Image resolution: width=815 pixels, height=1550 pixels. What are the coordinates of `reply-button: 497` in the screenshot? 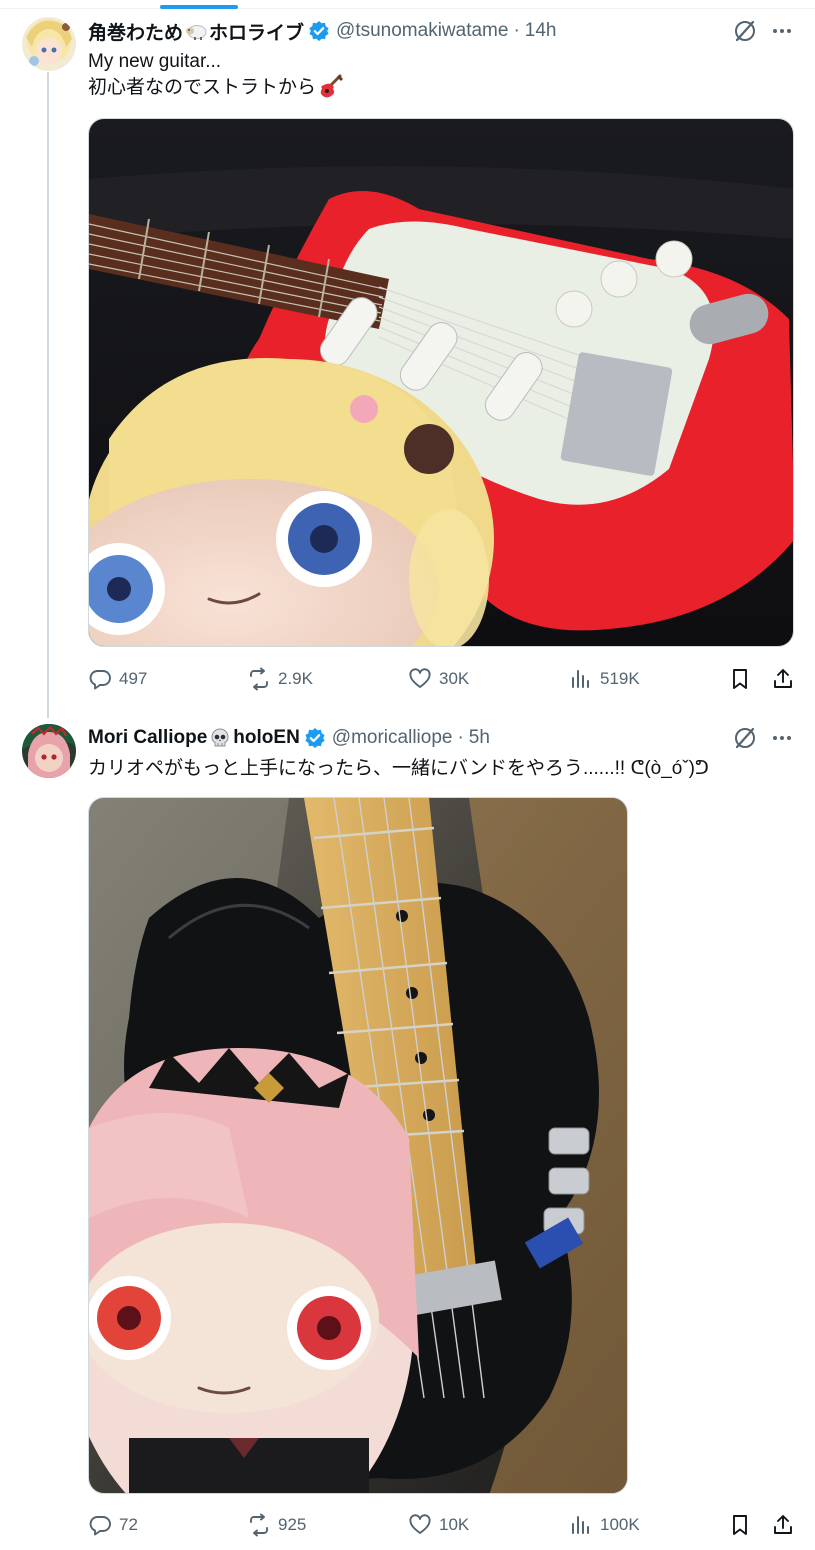 It's located at (117, 679).